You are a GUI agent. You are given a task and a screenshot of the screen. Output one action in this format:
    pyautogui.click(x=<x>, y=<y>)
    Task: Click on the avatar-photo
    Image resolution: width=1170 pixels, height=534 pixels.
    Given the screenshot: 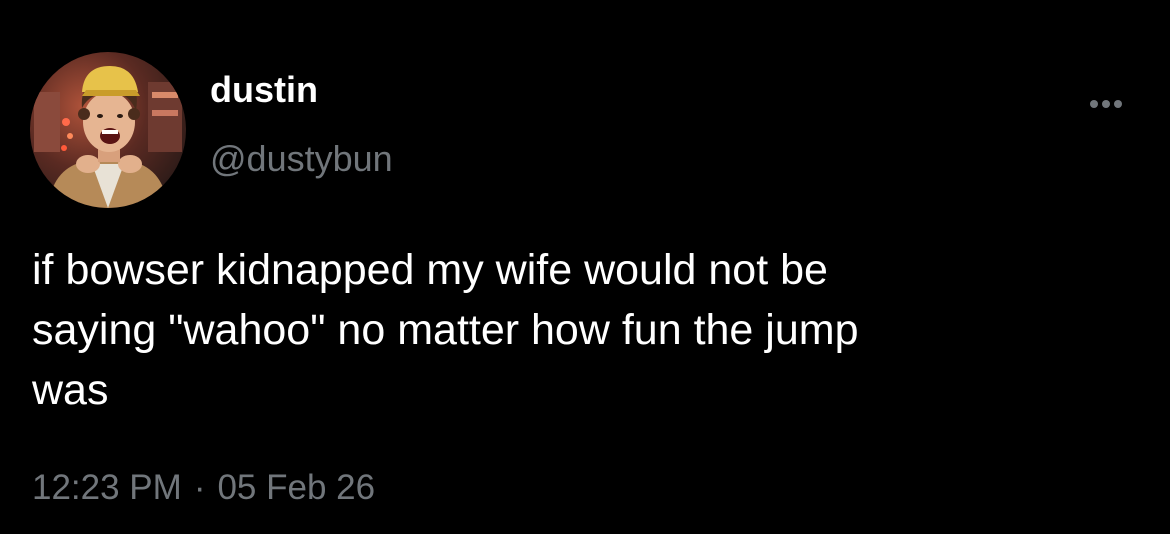 What is the action you would take?
    pyautogui.click(x=108, y=130)
    